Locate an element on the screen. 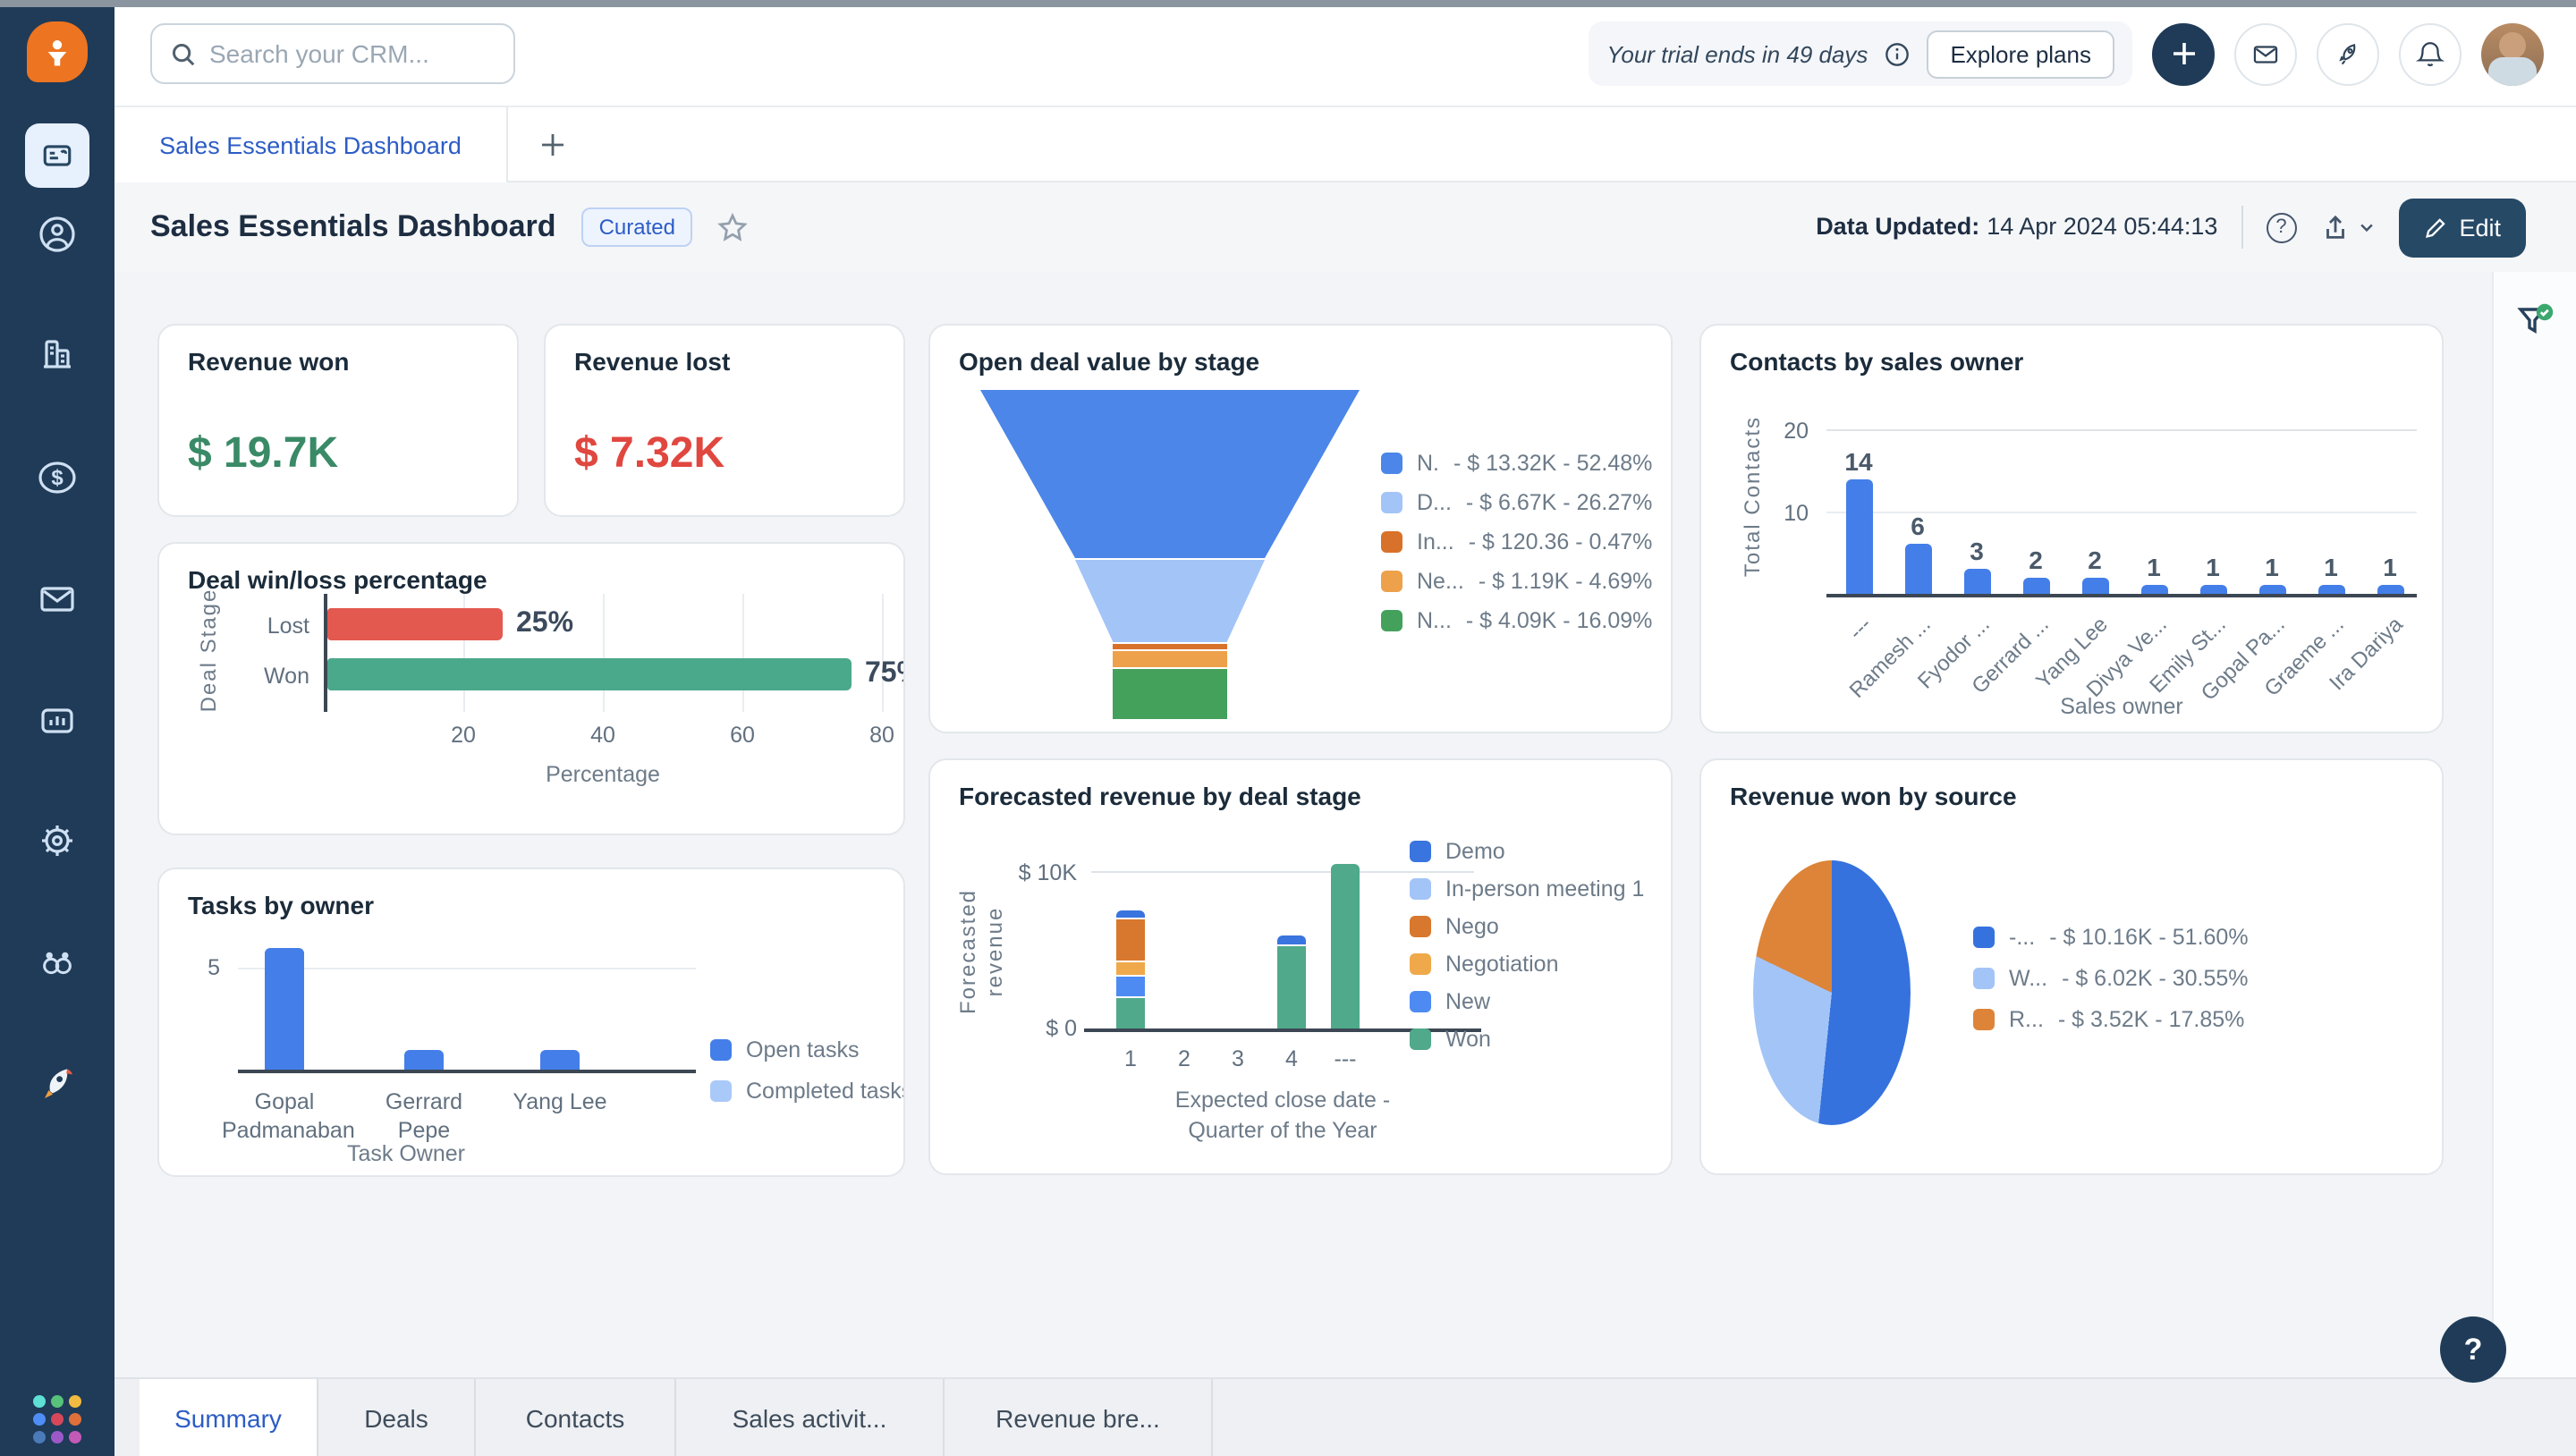 The width and height of the screenshot is (2576, 1456). user-avatar is located at coordinates (2512, 53).